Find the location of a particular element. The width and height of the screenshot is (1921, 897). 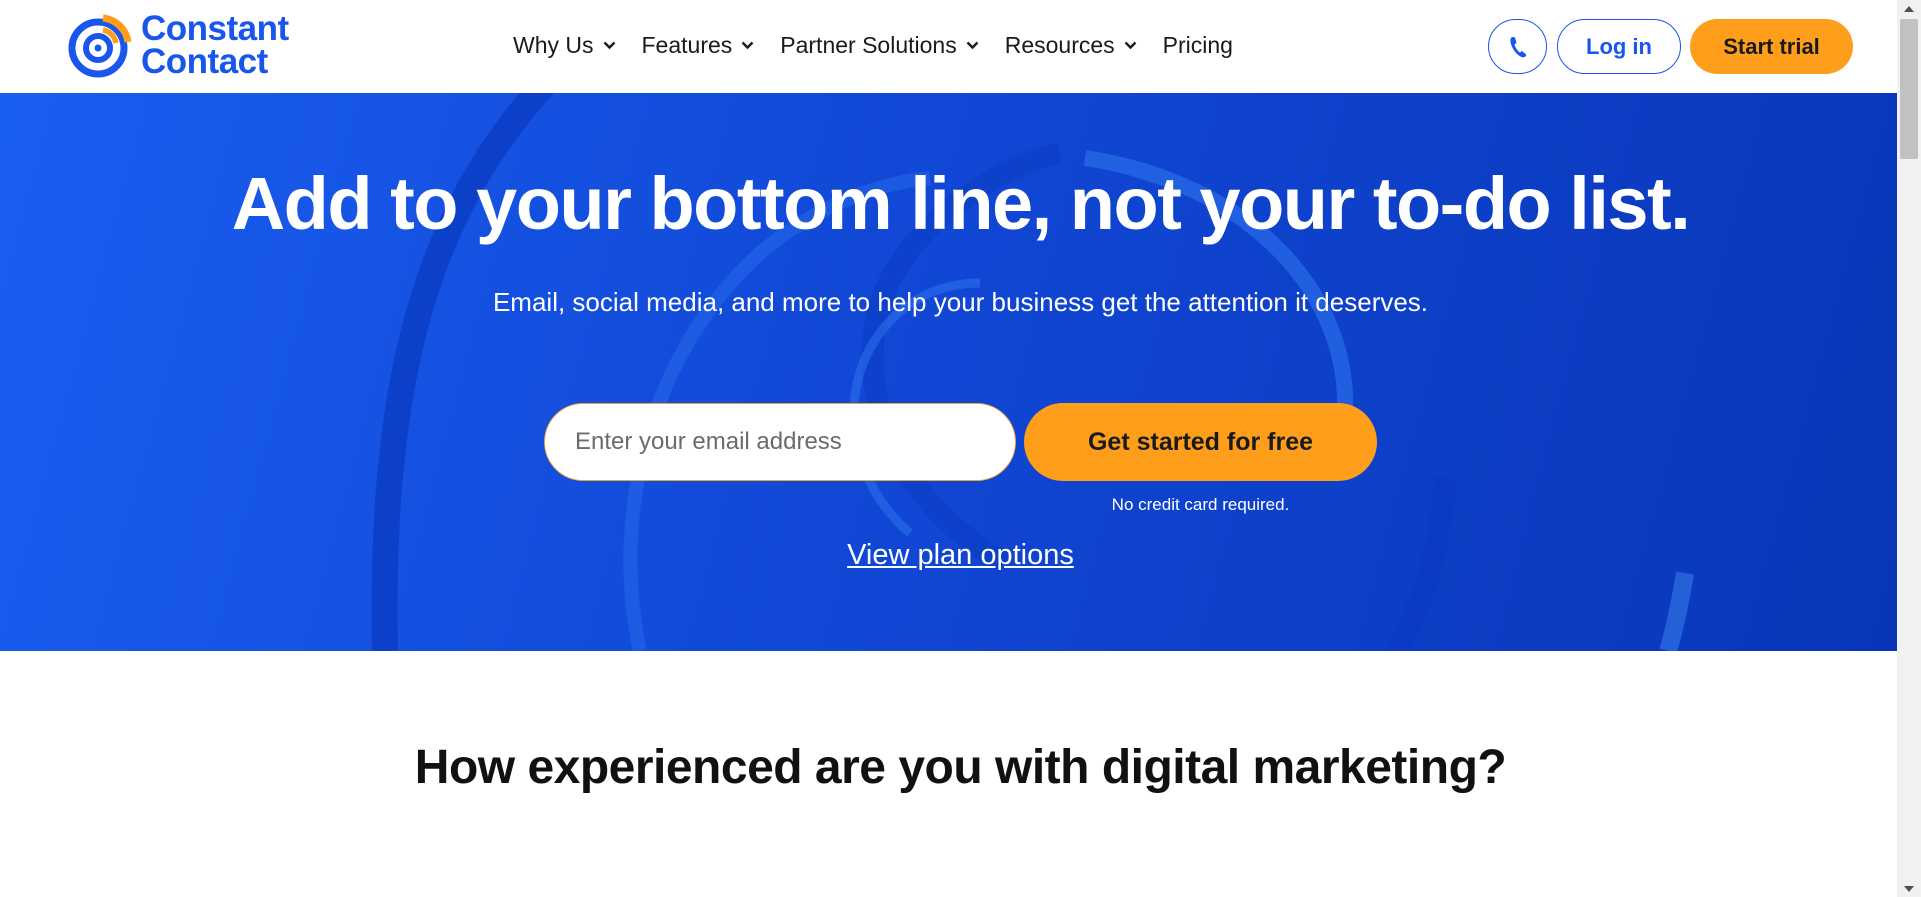

constant-contact-logo: Constant Contact is located at coordinates (178, 45).